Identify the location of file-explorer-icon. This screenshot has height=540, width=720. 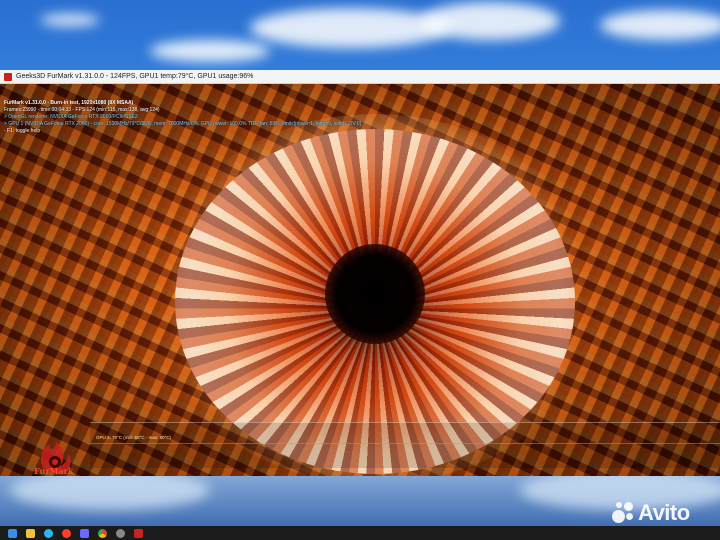
(30, 533).